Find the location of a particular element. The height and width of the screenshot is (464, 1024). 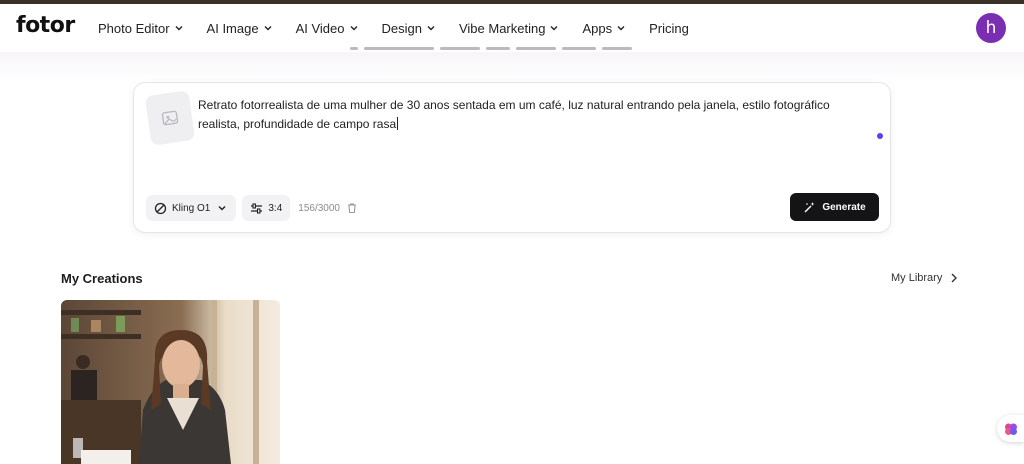

nav-item-label: AI Video is located at coordinates (320, 28).